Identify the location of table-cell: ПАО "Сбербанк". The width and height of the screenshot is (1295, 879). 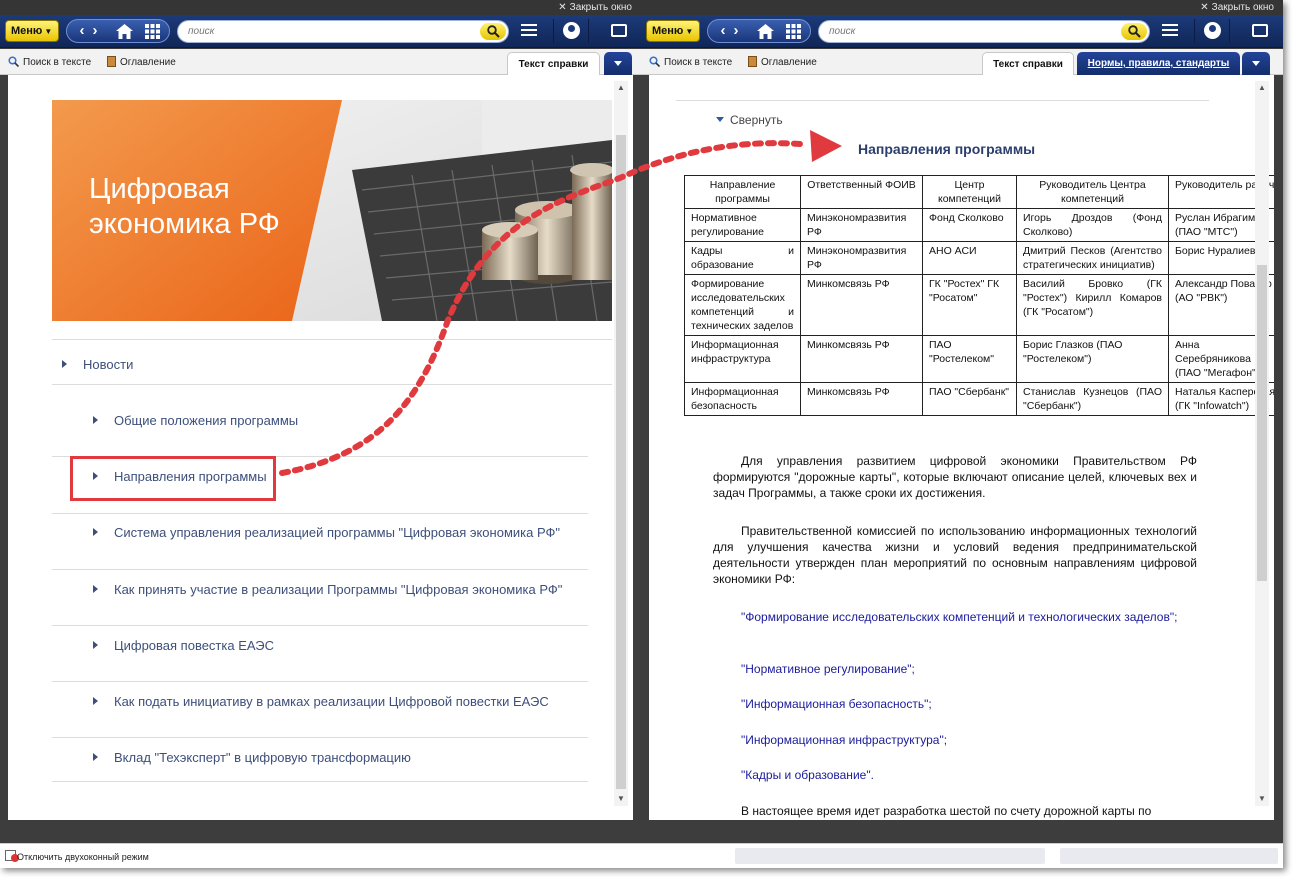
(969, 399).